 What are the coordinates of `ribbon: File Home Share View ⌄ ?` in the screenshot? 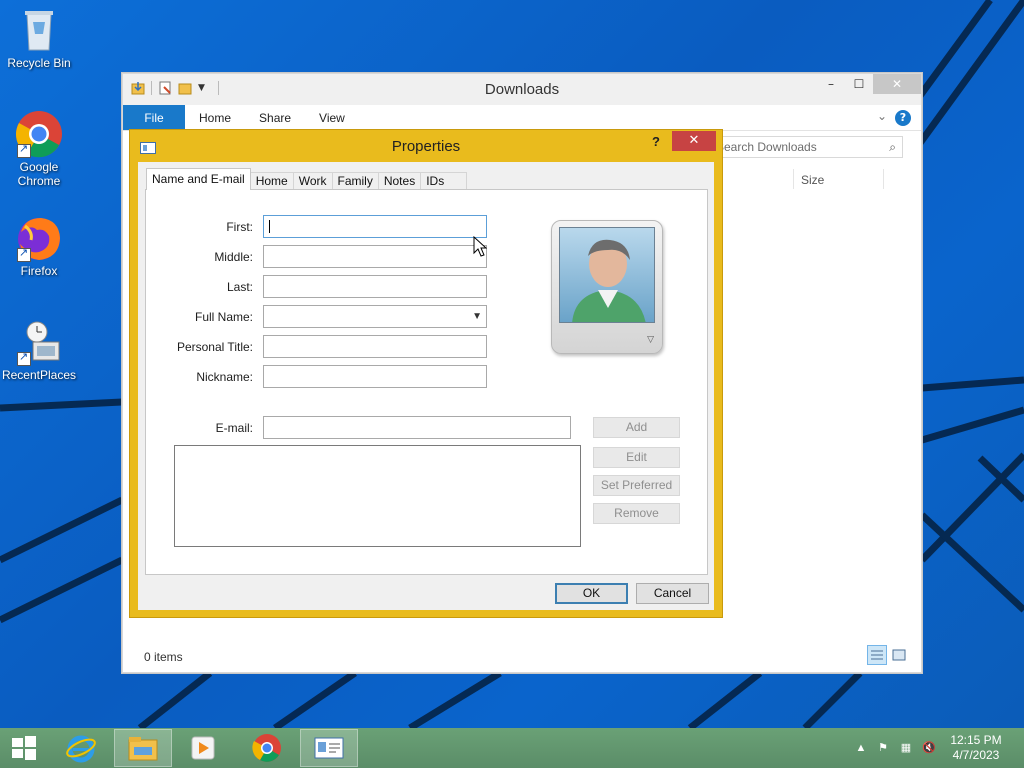 It's located at (522, 118).